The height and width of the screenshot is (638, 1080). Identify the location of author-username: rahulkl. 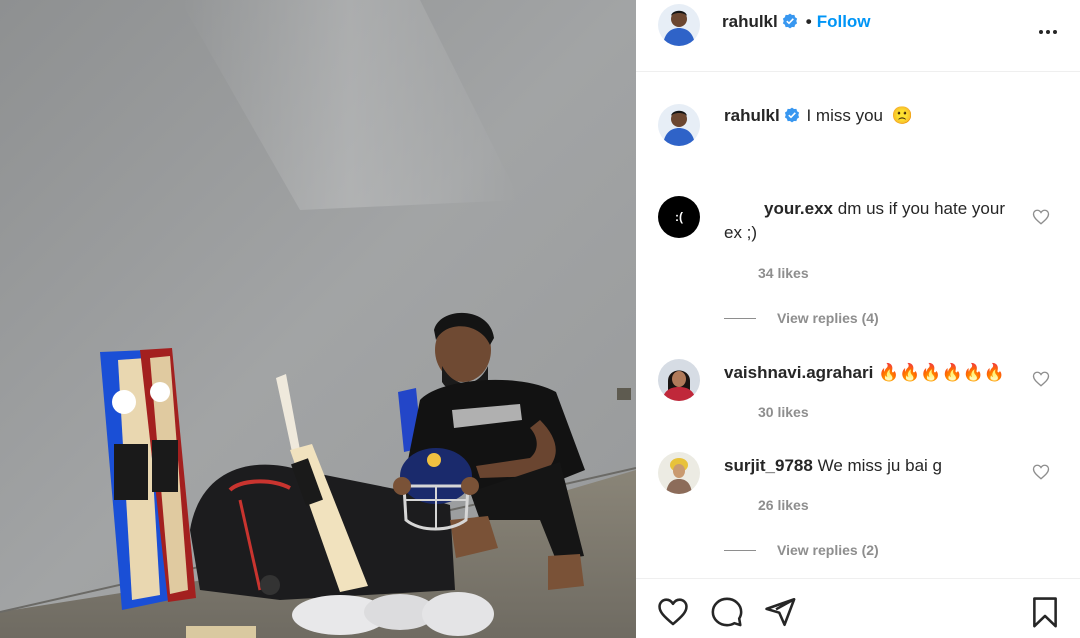
(750, 21).